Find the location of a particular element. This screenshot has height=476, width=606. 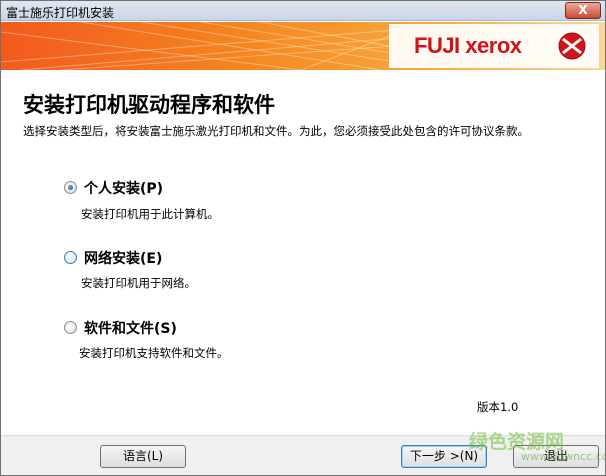

fuji-xerox-logo: FUJI xerox is located at coordinates (494, 46).